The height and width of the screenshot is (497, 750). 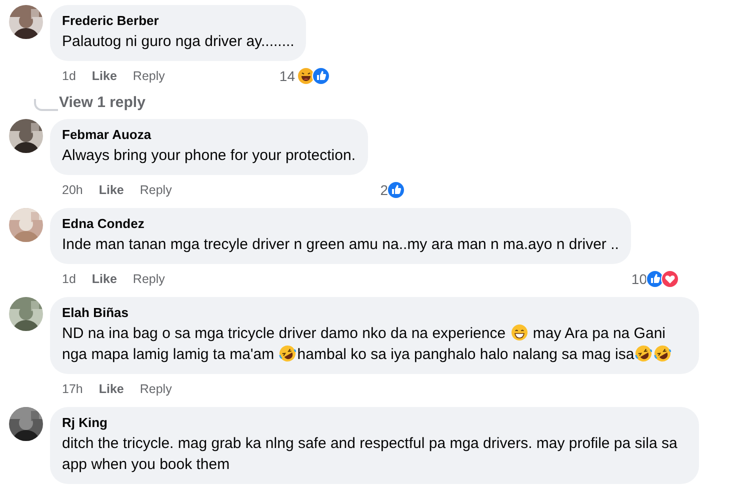 I want to click on comment-text: ND na ina bag o sa mga tricycle driver damo nko da na experience may Ara pa na Gani nga mapa lamig lamig ta ma'am hambal ko sa iya panghalo halo nalang sa mag isa, so click(x=374, y=344).